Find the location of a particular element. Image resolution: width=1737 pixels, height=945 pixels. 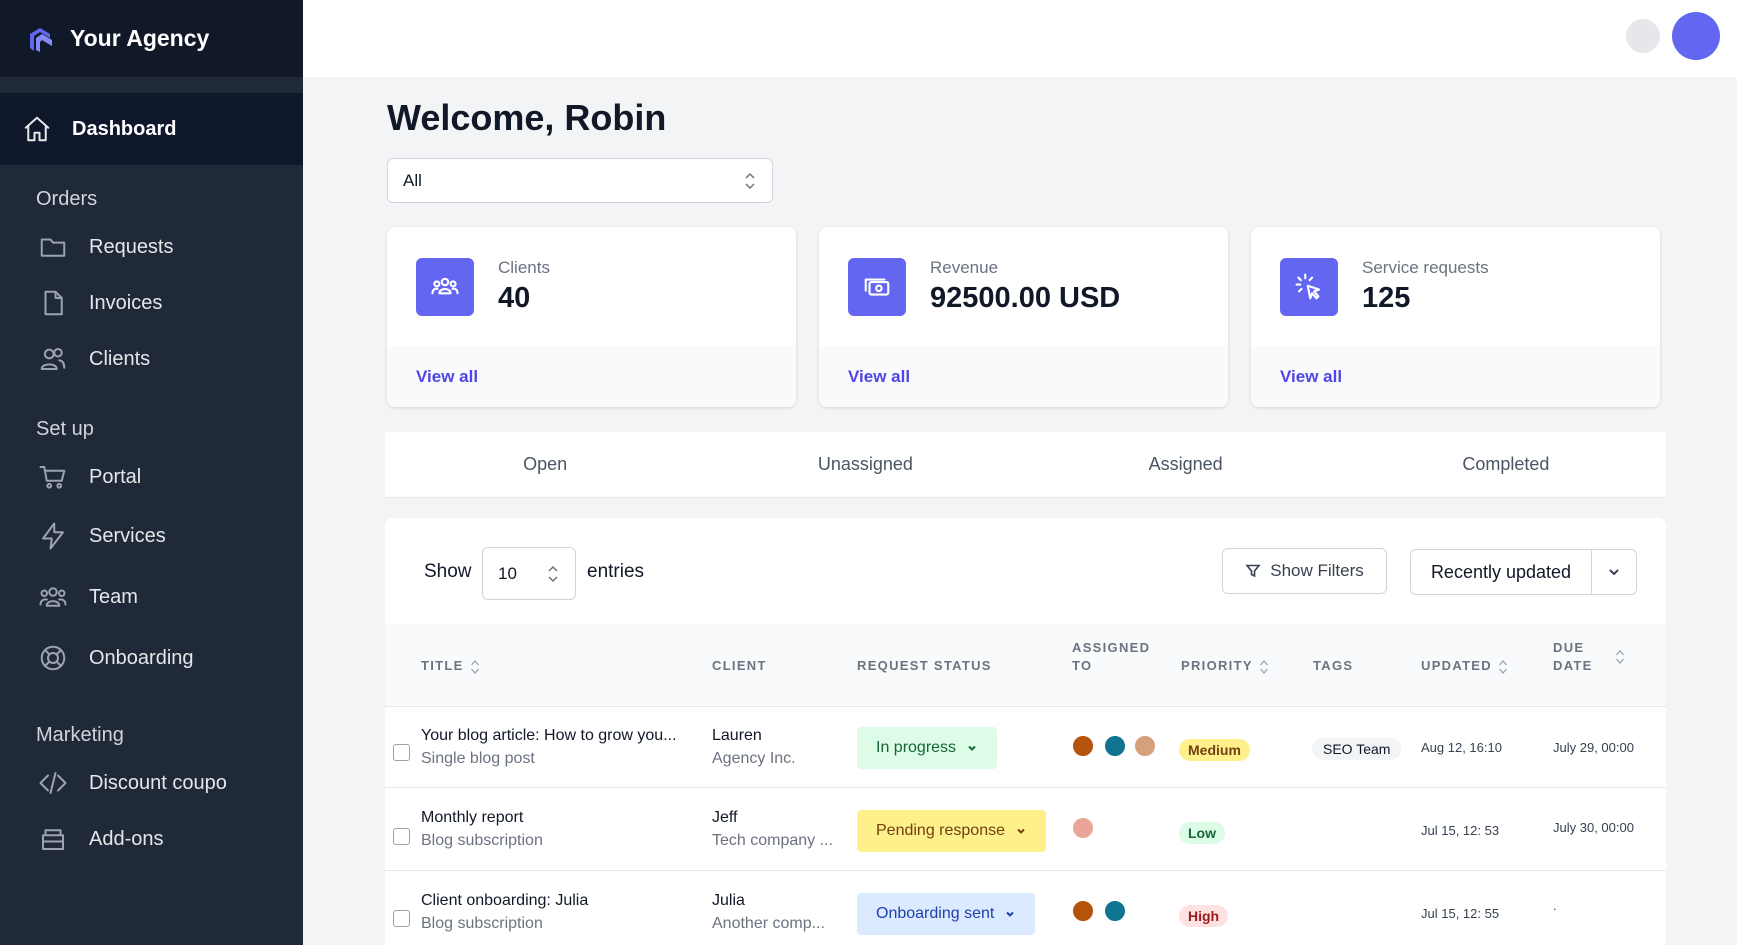

sidebar-item-requests: Requests is located at coordinates (151, 247).